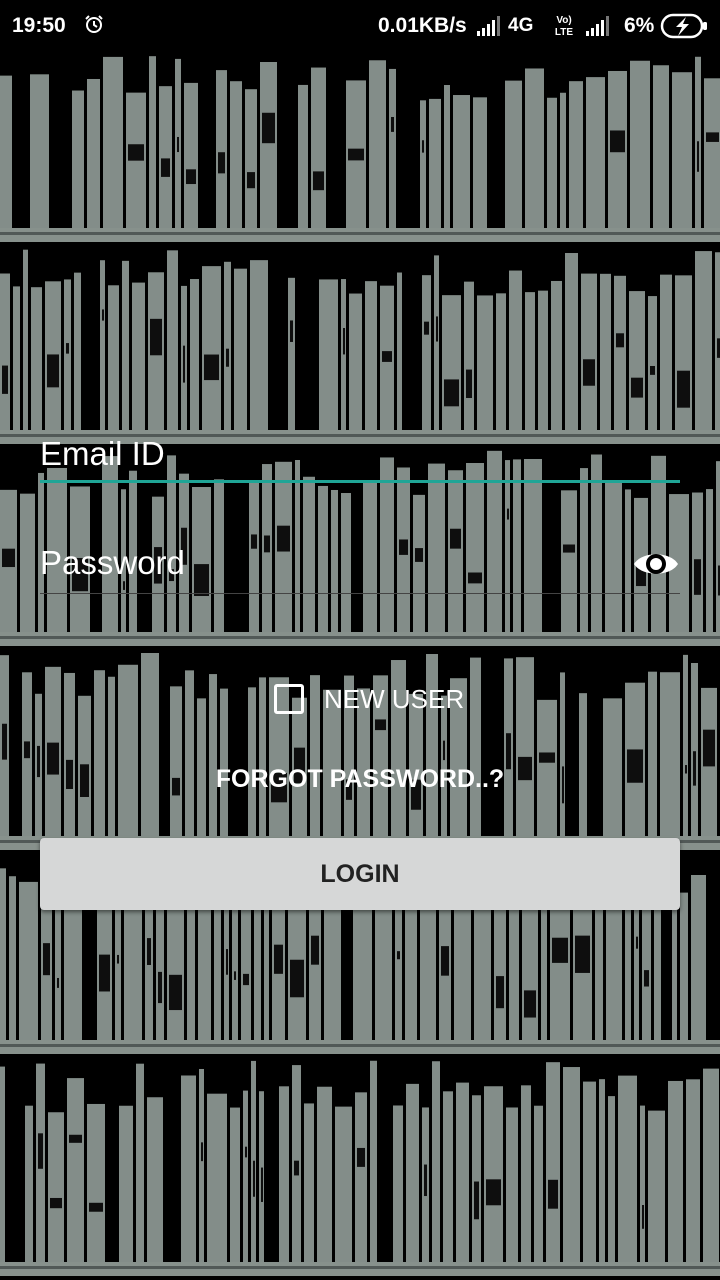 This screenshot has width=720, height=1280. Describe the element at coordinates (656, 564) in the screenshot. I see `eye-icon` at that location.